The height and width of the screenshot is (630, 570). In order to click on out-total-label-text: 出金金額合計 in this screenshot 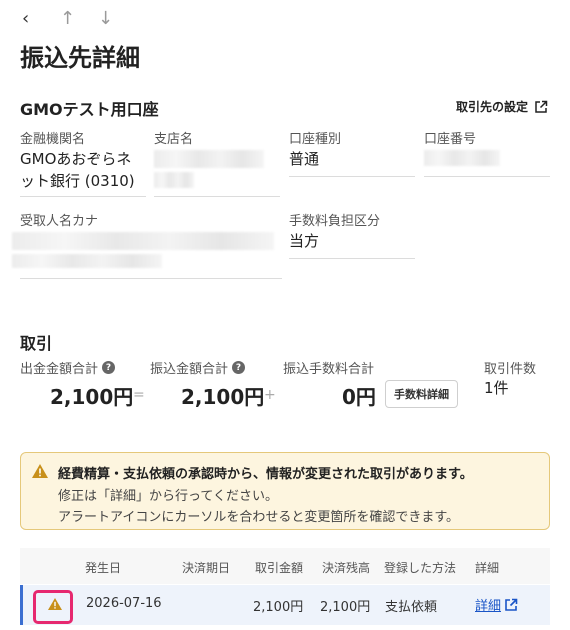, I will do `click(59, 369)`.